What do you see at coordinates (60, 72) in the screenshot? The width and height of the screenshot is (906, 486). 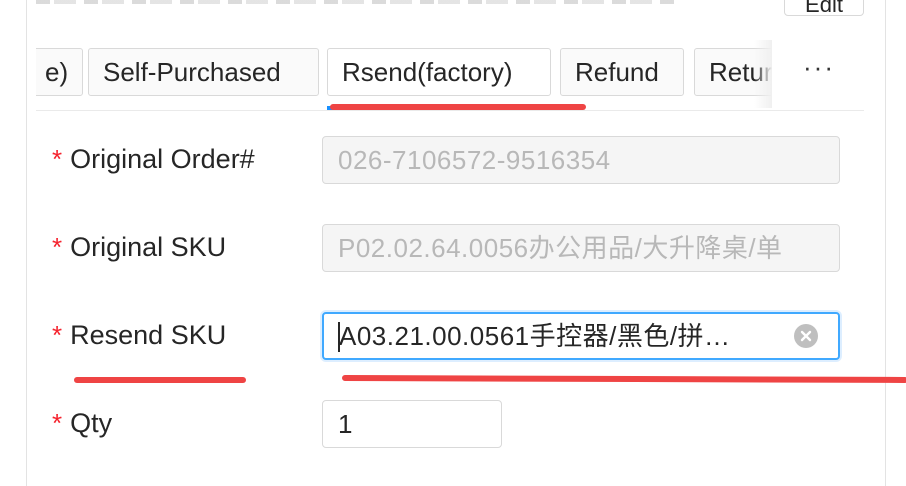 I see `tab-partial-left: e)` at bounding box center [60, 72].